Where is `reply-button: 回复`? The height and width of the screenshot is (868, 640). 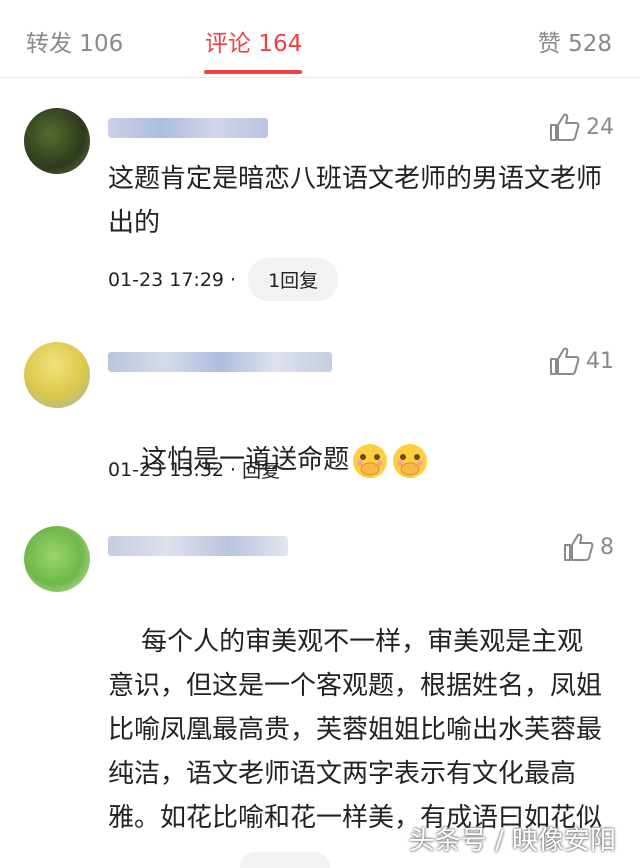
reply-button: 回复 is located at coordinates (261, 469).